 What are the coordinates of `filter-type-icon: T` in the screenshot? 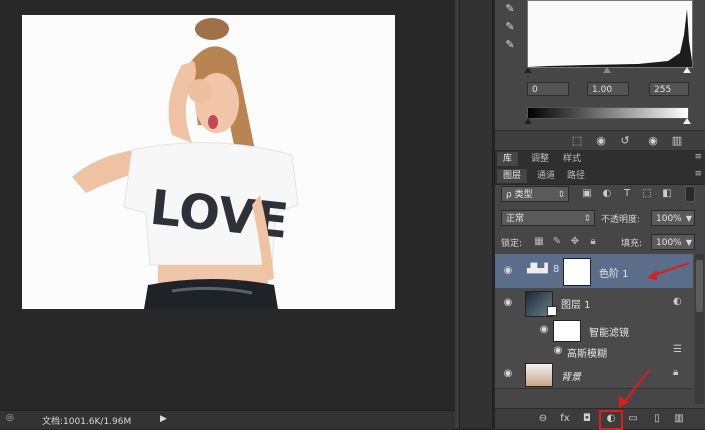 It's located at (627, 194).